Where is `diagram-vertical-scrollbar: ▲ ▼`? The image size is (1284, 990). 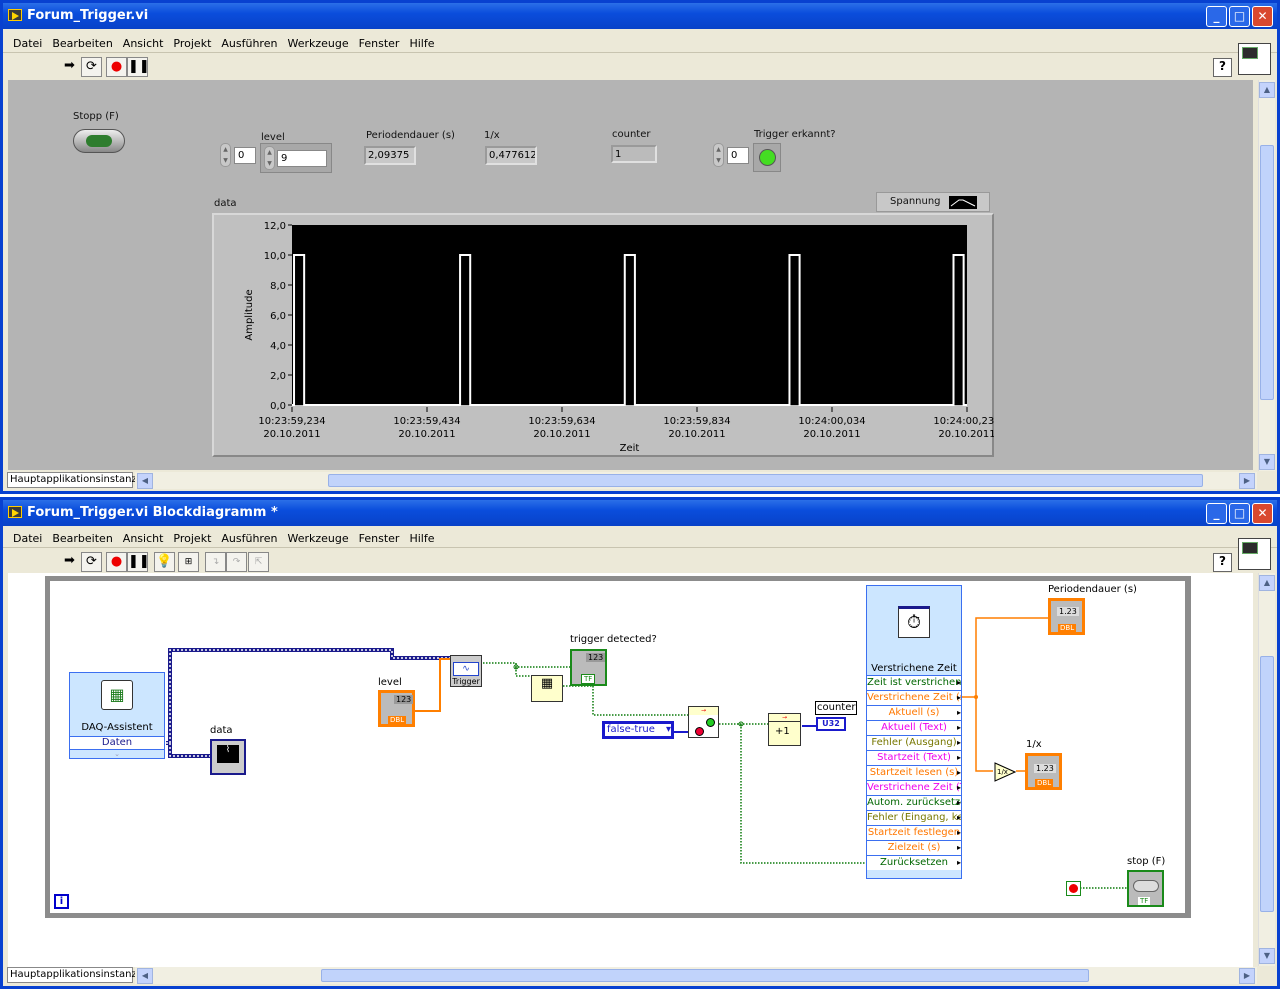 diagram-vertical-scrollbar: ▲ ▼ is located at coordinates (1266, 769).